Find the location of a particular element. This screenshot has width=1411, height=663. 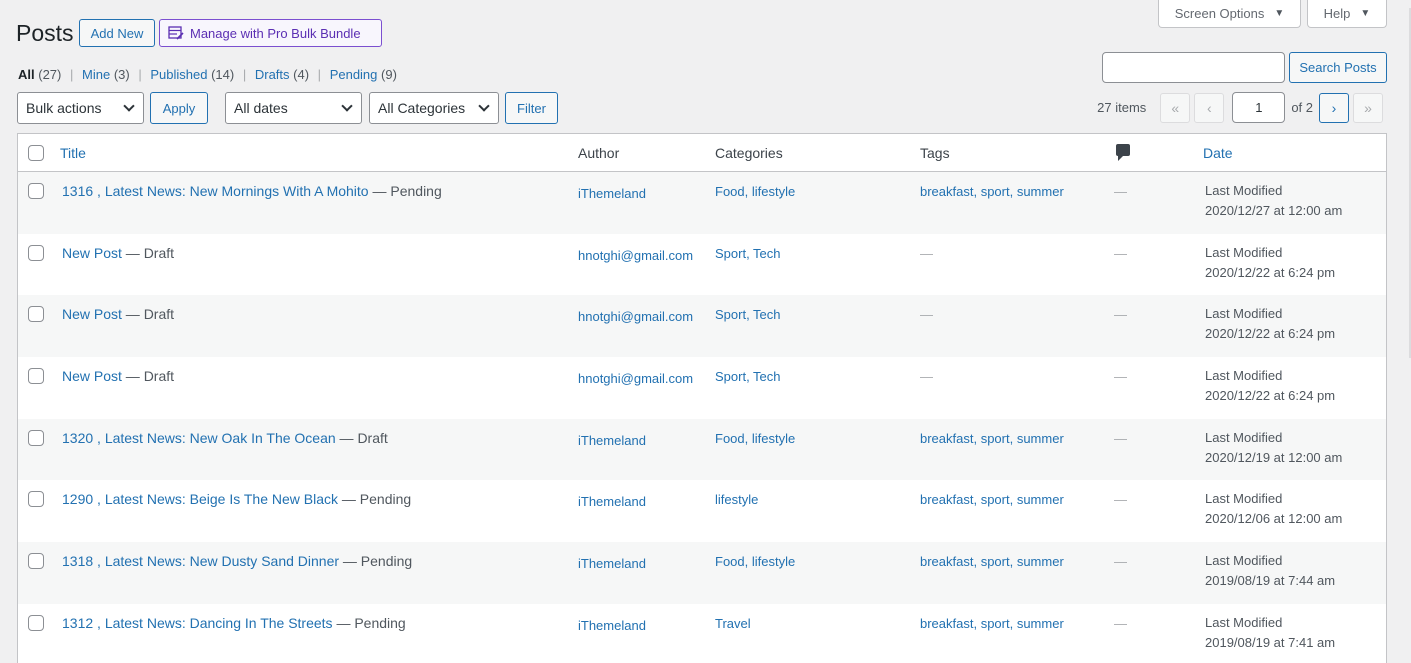

post-categories: lifestyle is located at coordinates (736, 499).